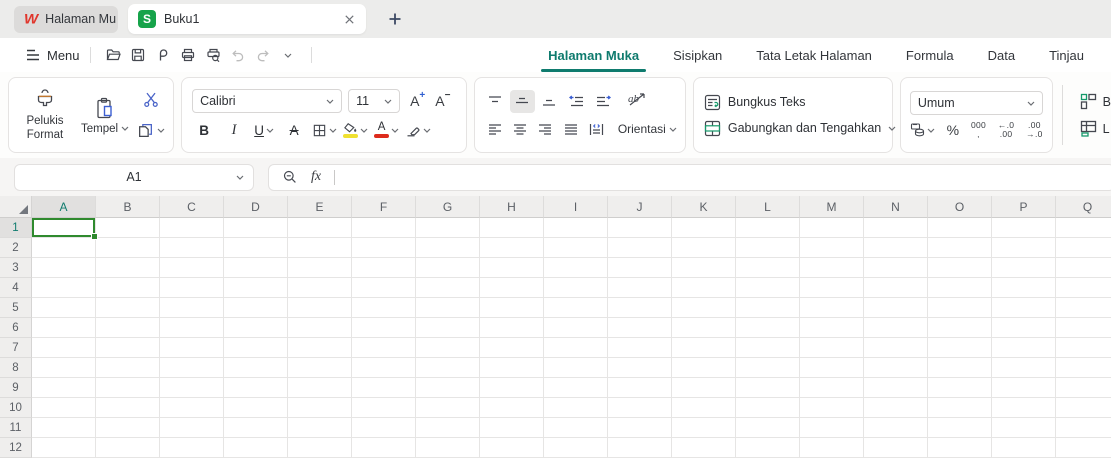 This screenshot has height=460, width=1111. Describe the element at coordinates (576, 328) in the screenshot. I see `cell-I6` at that location.